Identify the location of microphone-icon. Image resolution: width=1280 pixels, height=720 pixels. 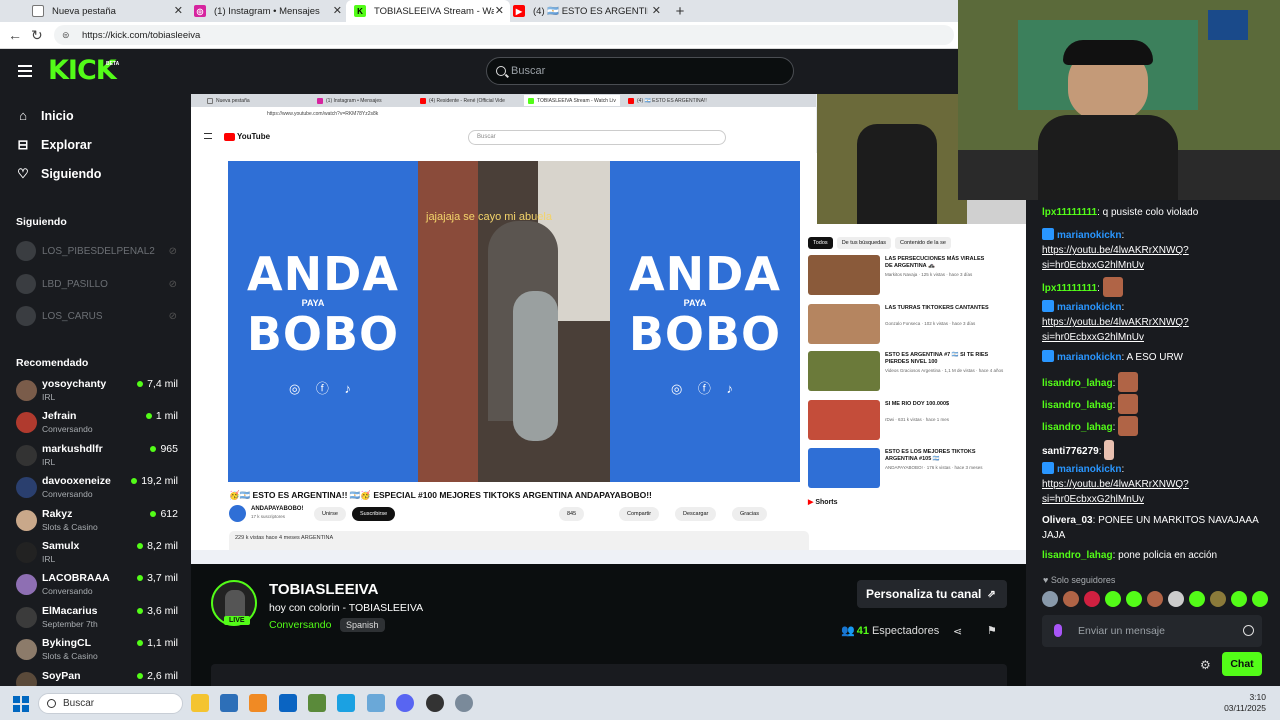
(1058, 630).